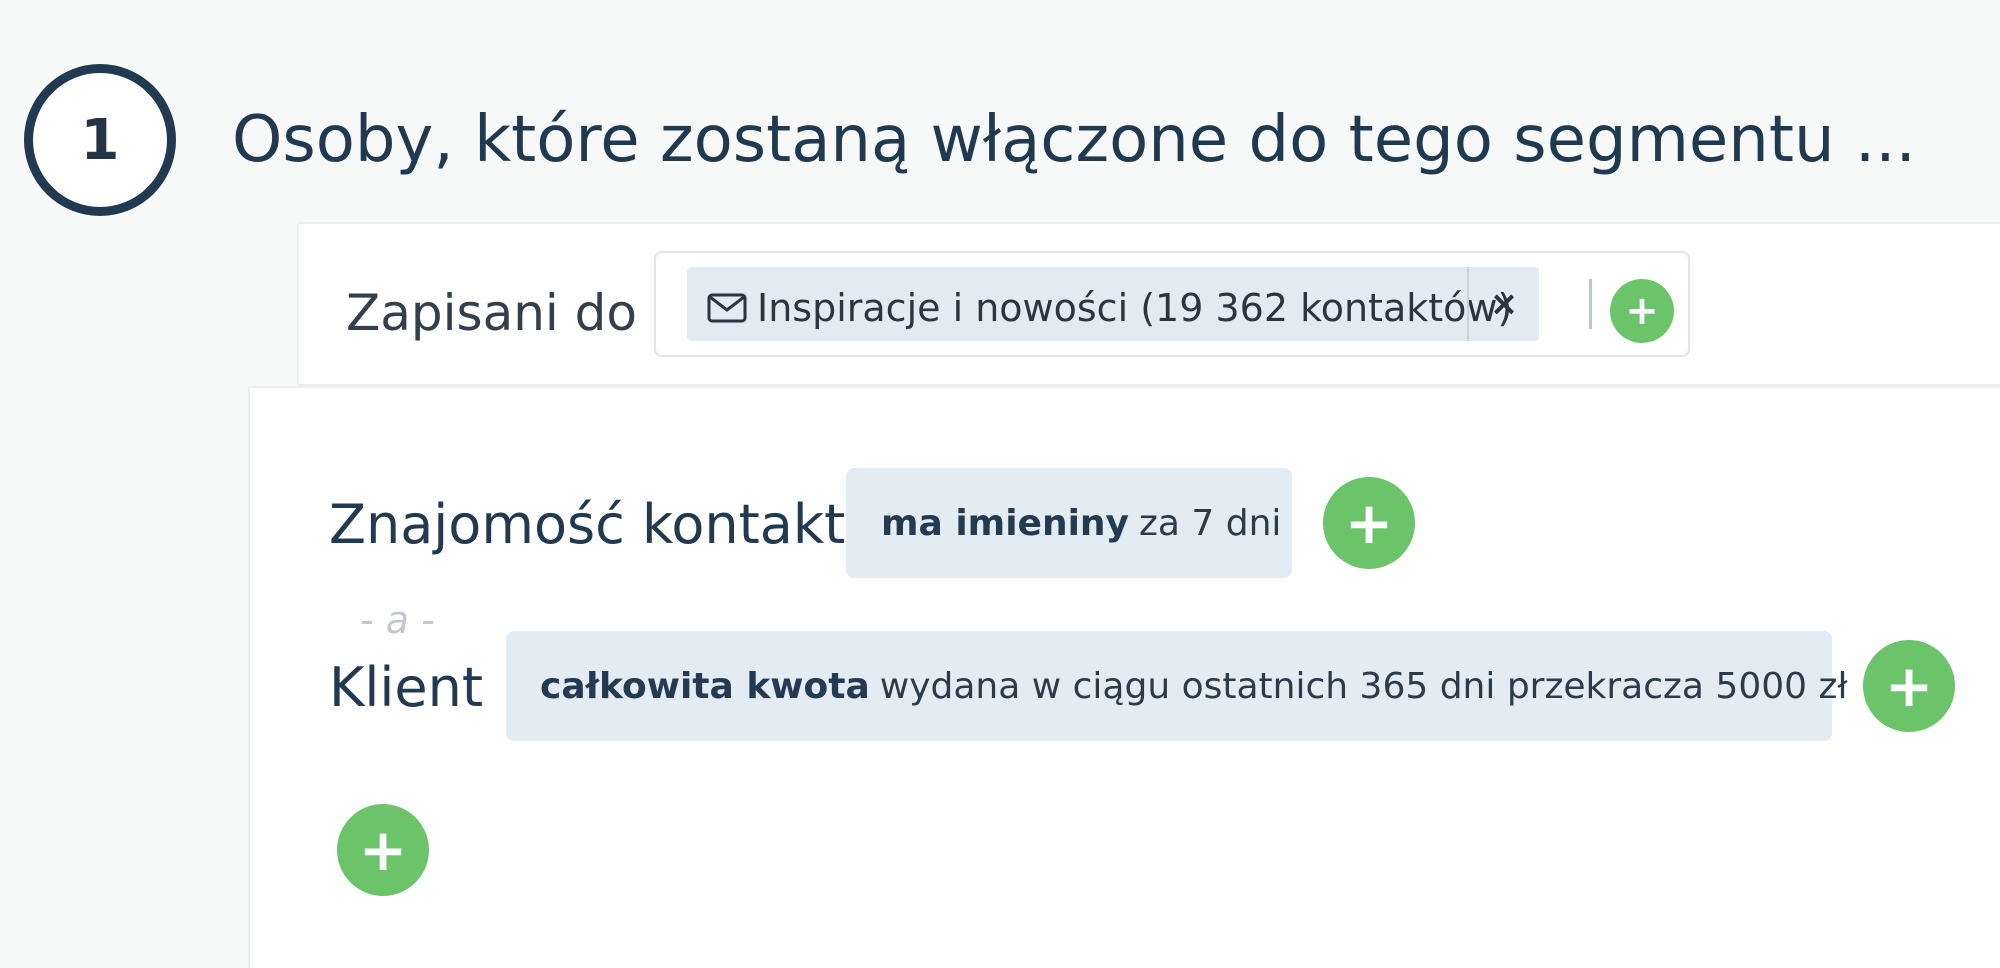 This screenshot has width=2000, height=968. Describe the element at coordinates (1005, 523) in the screenshot. I see `condition-chip-bold-text: ma imieniny` at that location.